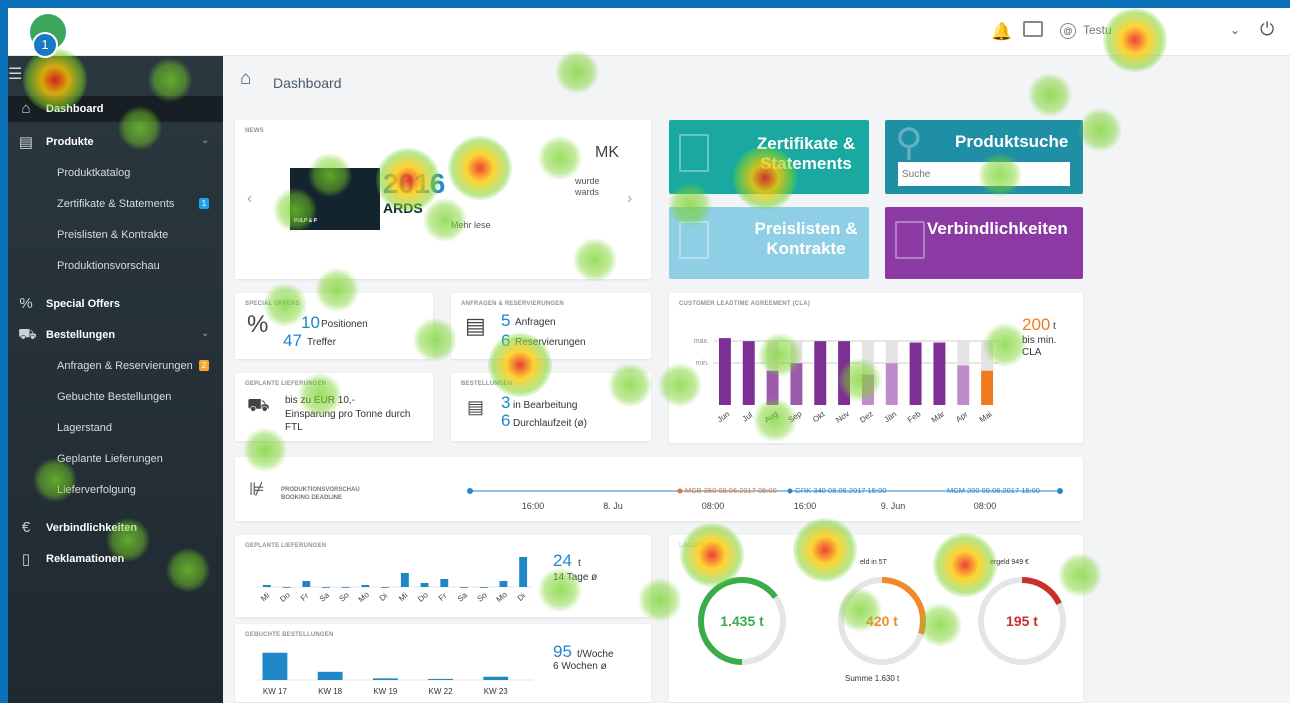 The height and width of the screenshot is (703, 1290). I want to click on time-label: 8. Ju, so click(613, 506).